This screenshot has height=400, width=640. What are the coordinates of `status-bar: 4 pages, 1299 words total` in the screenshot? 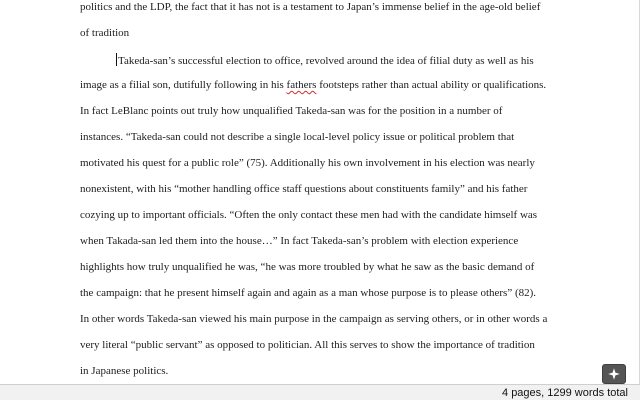 It's located at (320, 392).